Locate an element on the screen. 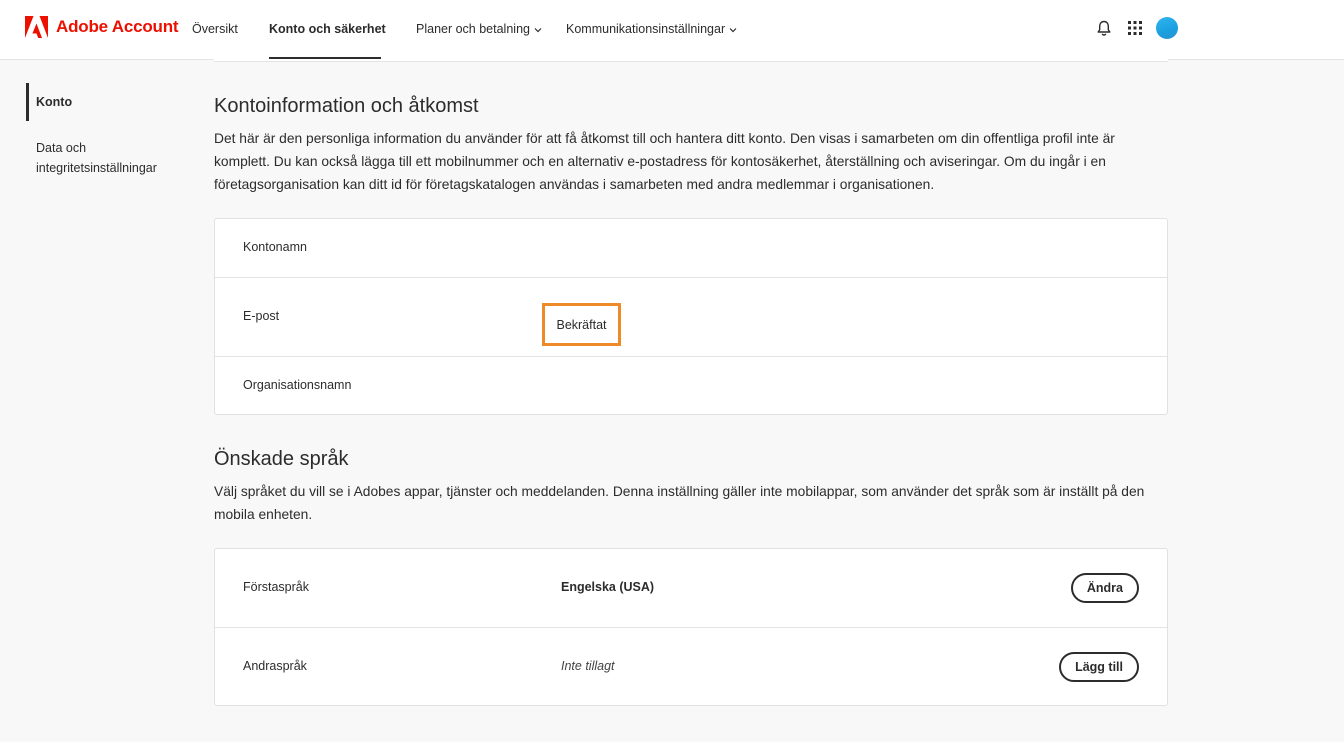 Image resolution: width=1344 pixels, height=742 pixels. email-label: E-post is located at coordinates (261, 316).